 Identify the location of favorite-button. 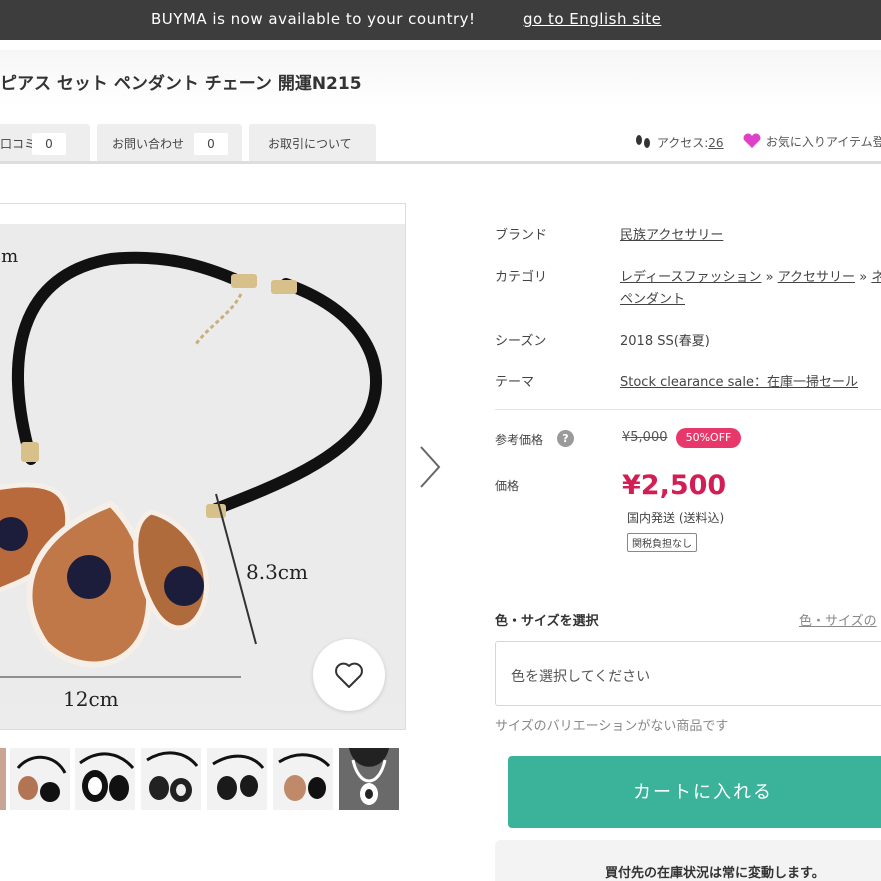
(349, 675).